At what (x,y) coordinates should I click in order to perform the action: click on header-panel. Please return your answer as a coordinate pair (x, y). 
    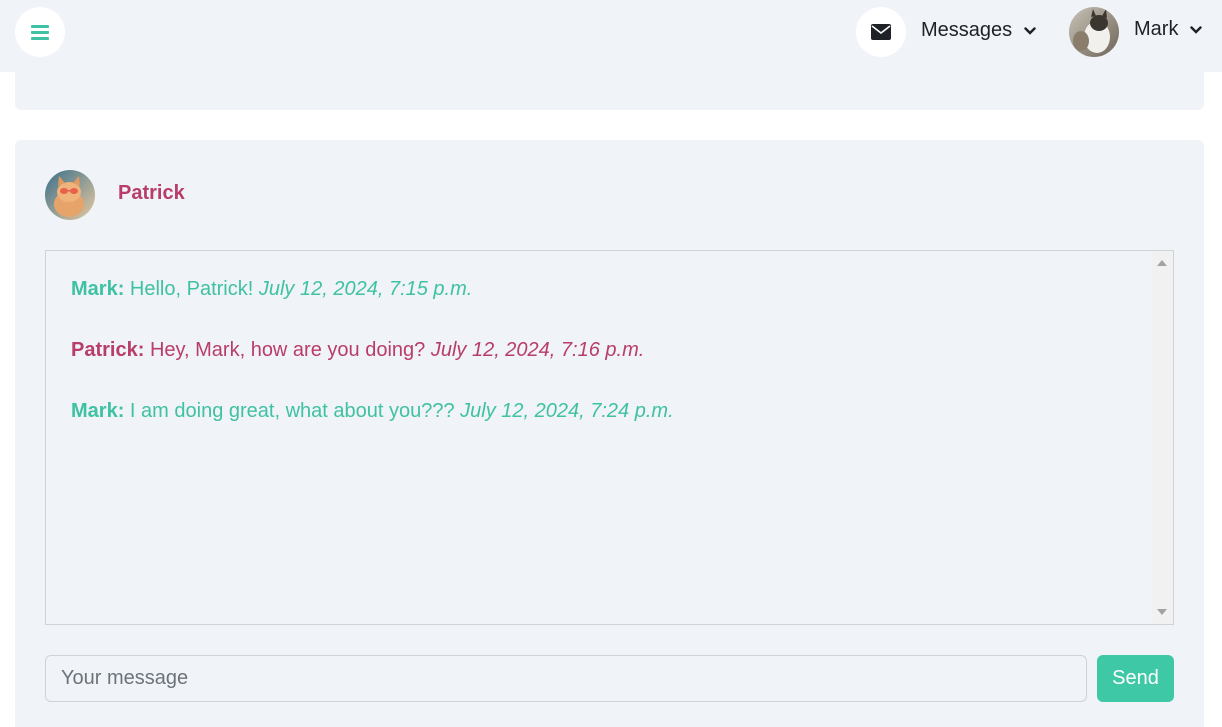
    Looking at the image, I should click on (609, 91).